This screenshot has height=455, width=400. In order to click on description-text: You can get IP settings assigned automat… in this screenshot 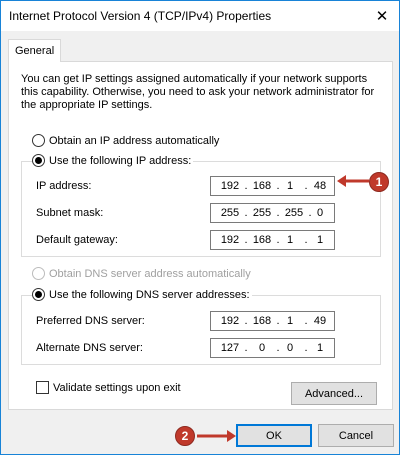, I will do `click(198, 92)`.